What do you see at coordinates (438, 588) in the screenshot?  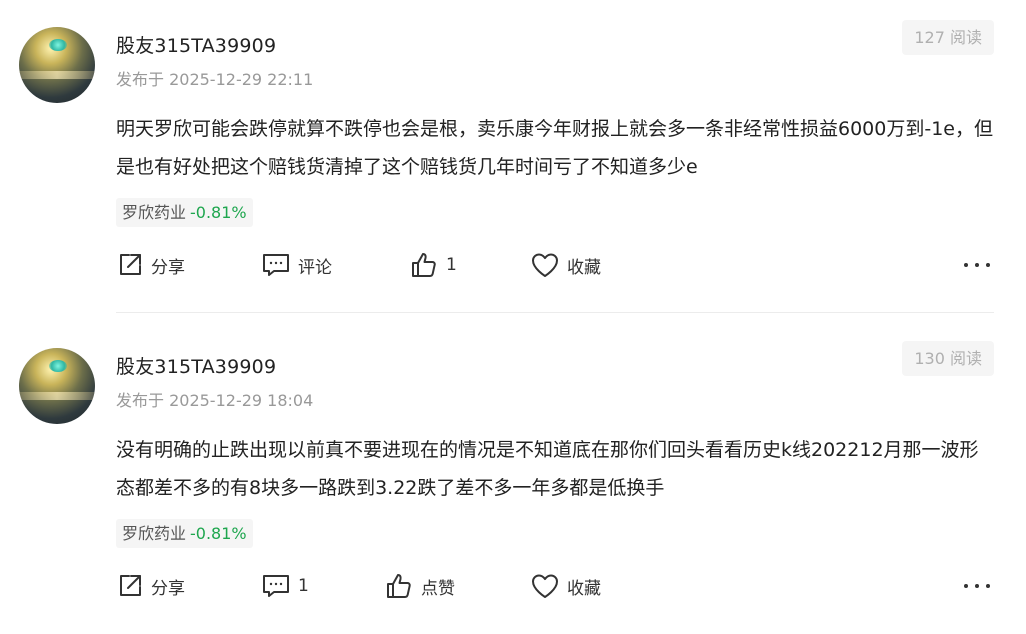 I see `like-label: 点赞` at bounding box center [438, 588].